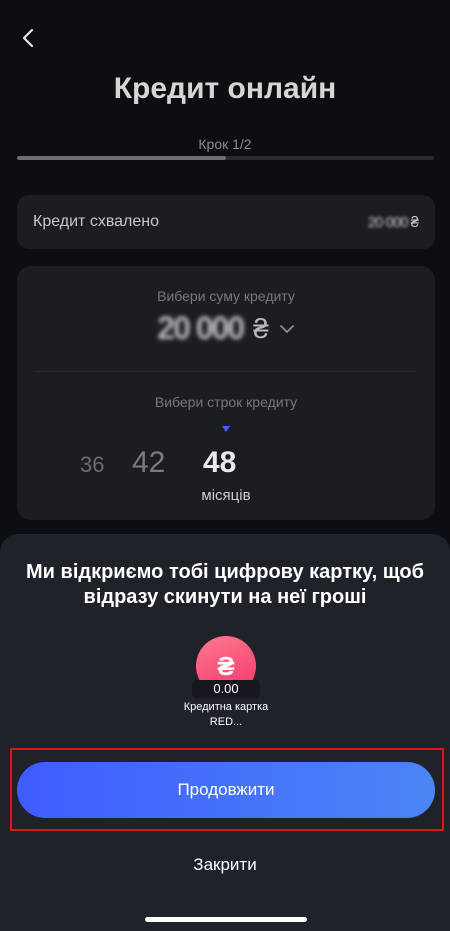 This screenshot has width=450, height=931. I want to click on close-button: Закрити, so click(225, 865).